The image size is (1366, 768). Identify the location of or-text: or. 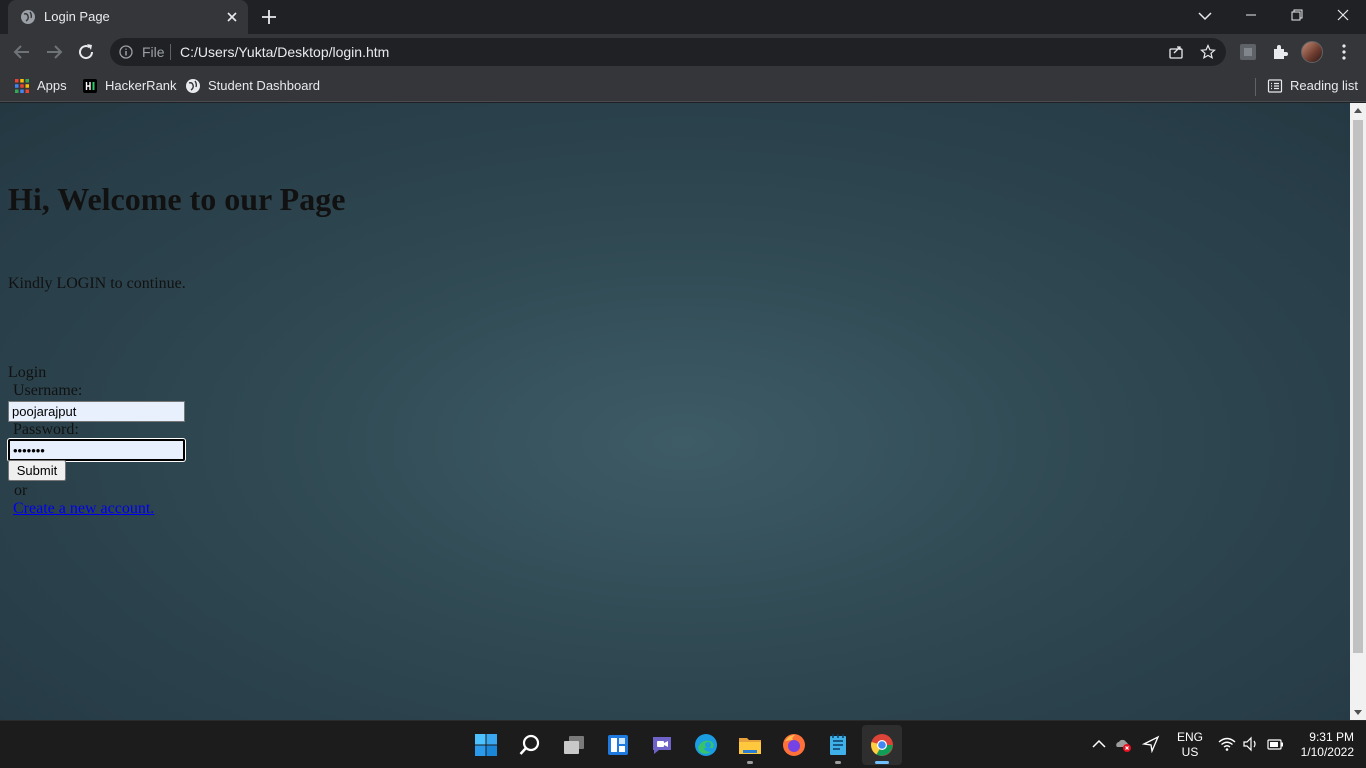
(21, 490).